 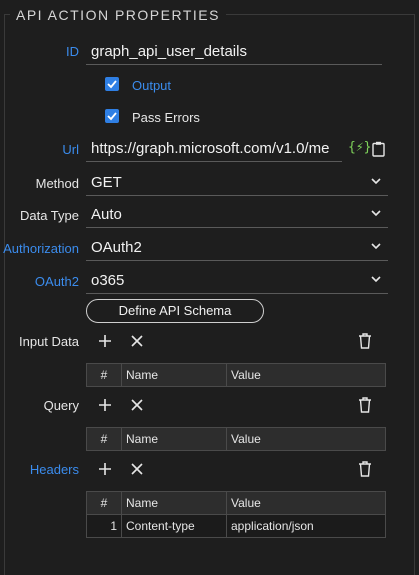 What do you see at coordinates (237, 183) in the screenshot?
I see `method-select: GET` at bounding box center [237, 183].